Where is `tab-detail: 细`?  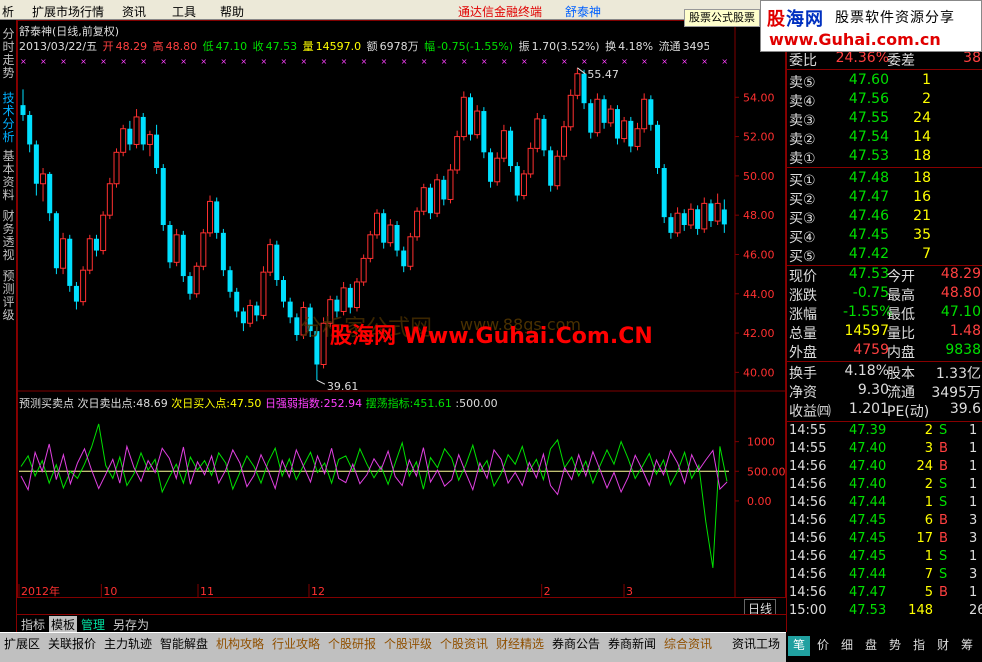 tab-detail: 细 is located at coordinates (847, 646).